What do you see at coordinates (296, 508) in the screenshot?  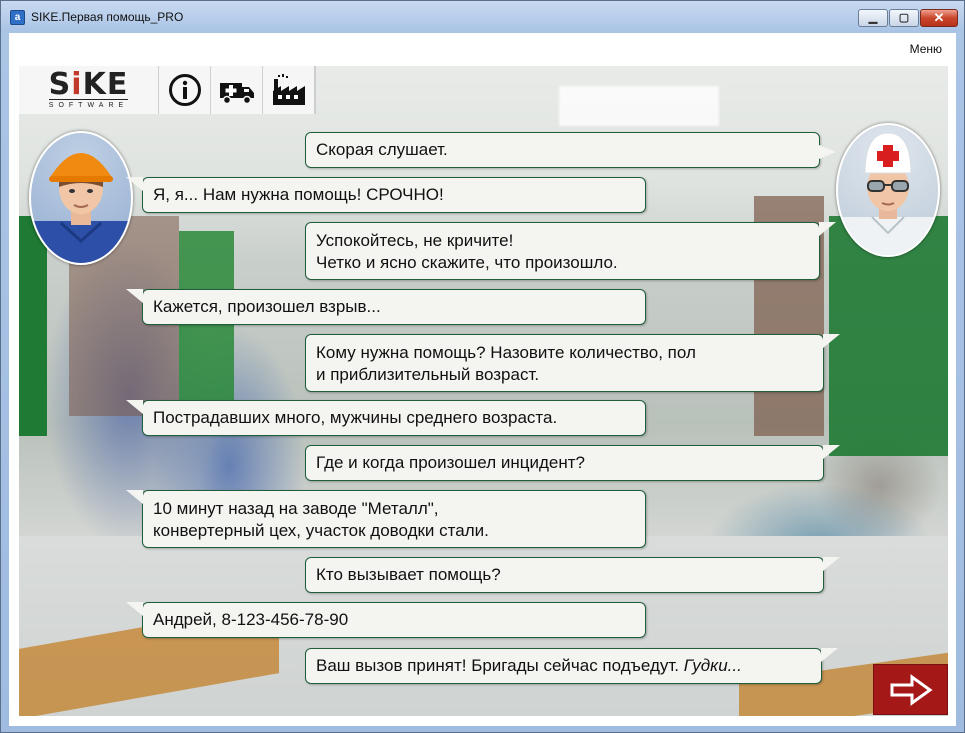 I see `message-text: 10 минут назад на заводе "Металл",` at bounding box center [296, 508].